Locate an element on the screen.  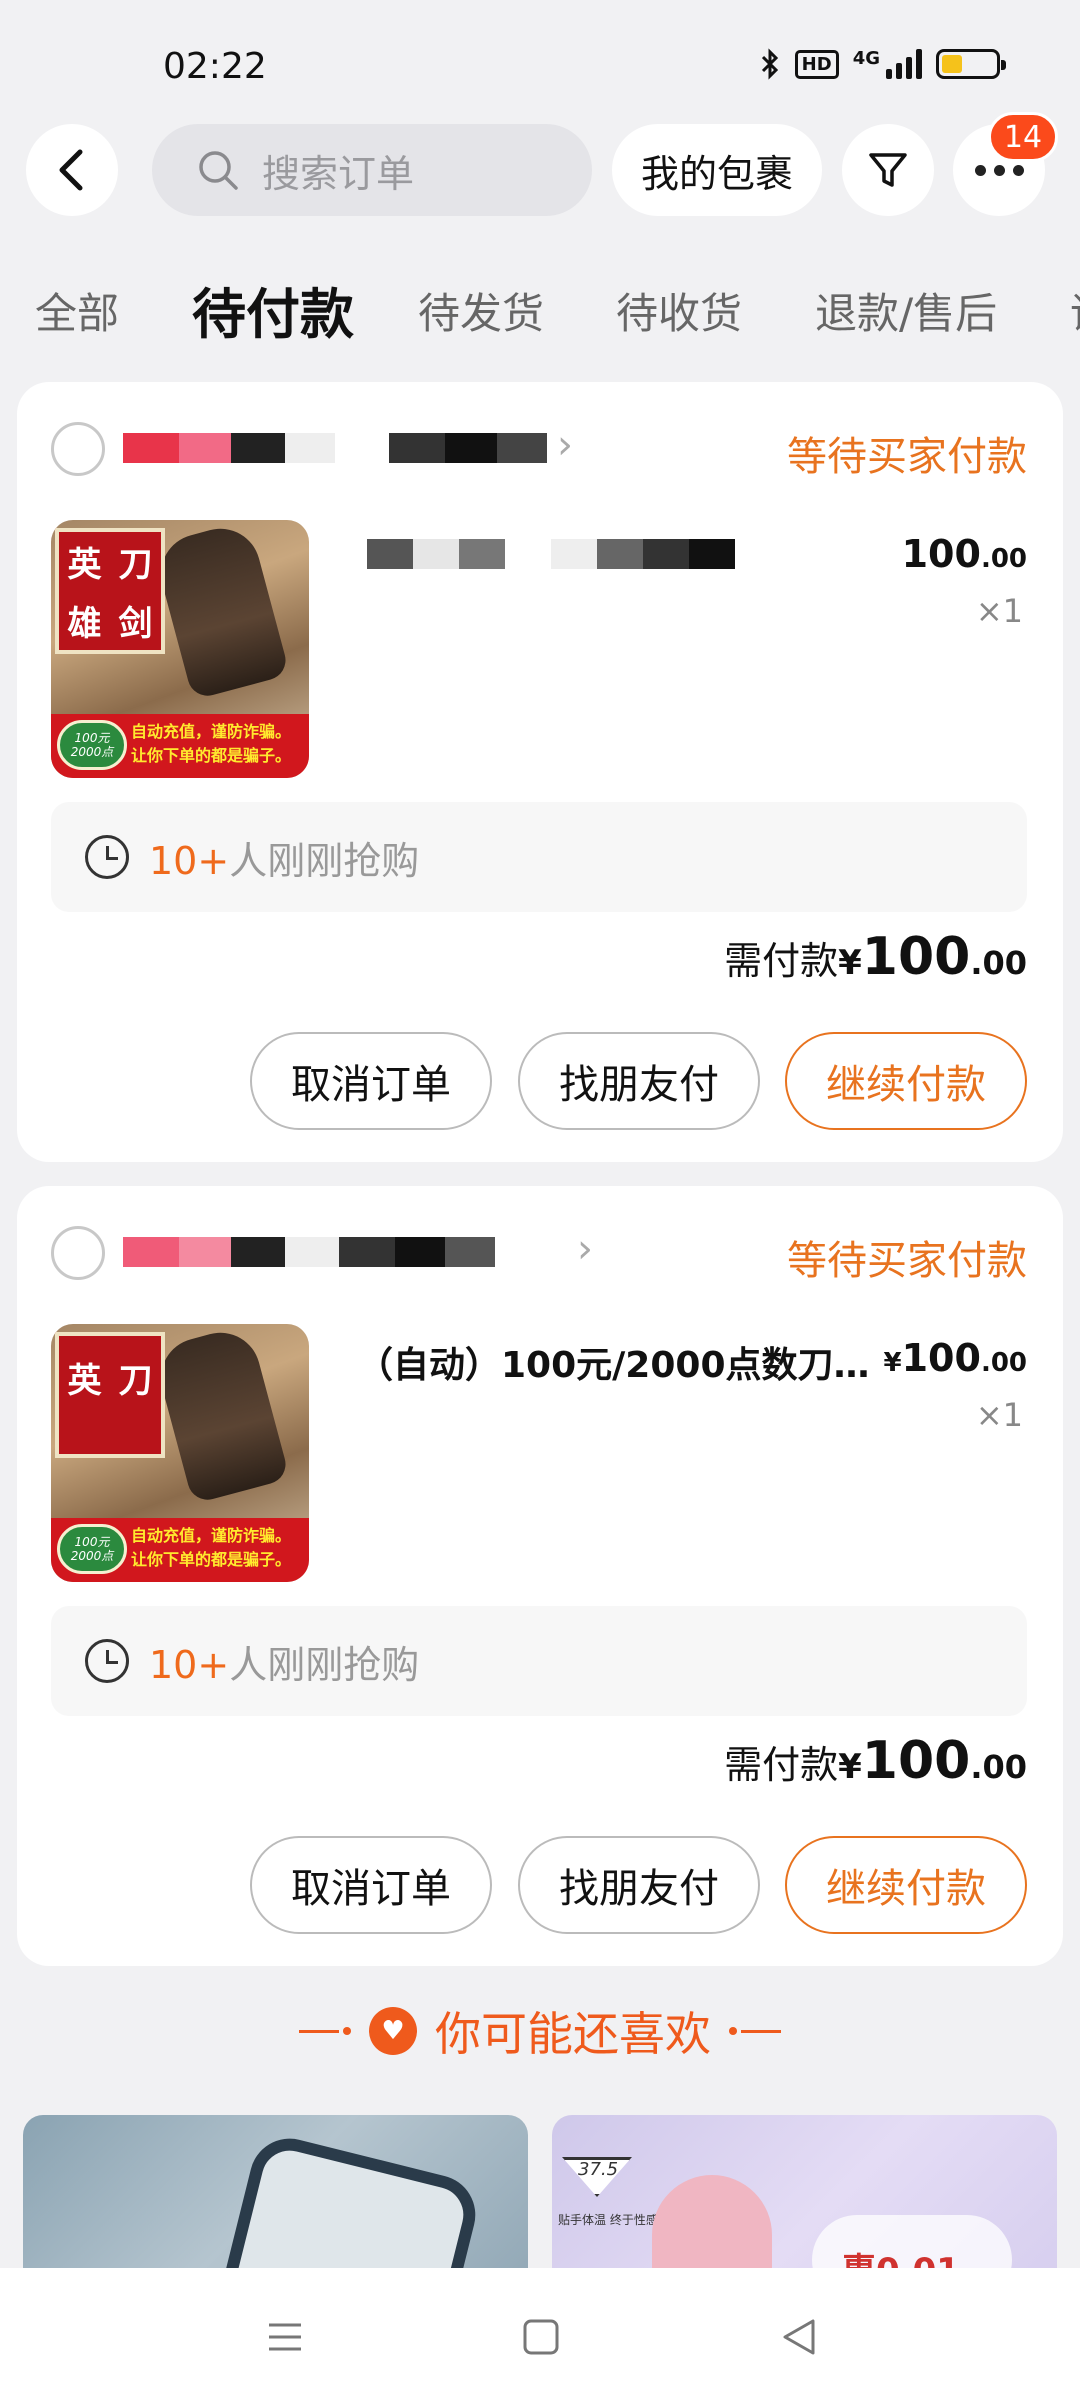
thumb-title: 英刀 is located at coordinates (110, 1395).